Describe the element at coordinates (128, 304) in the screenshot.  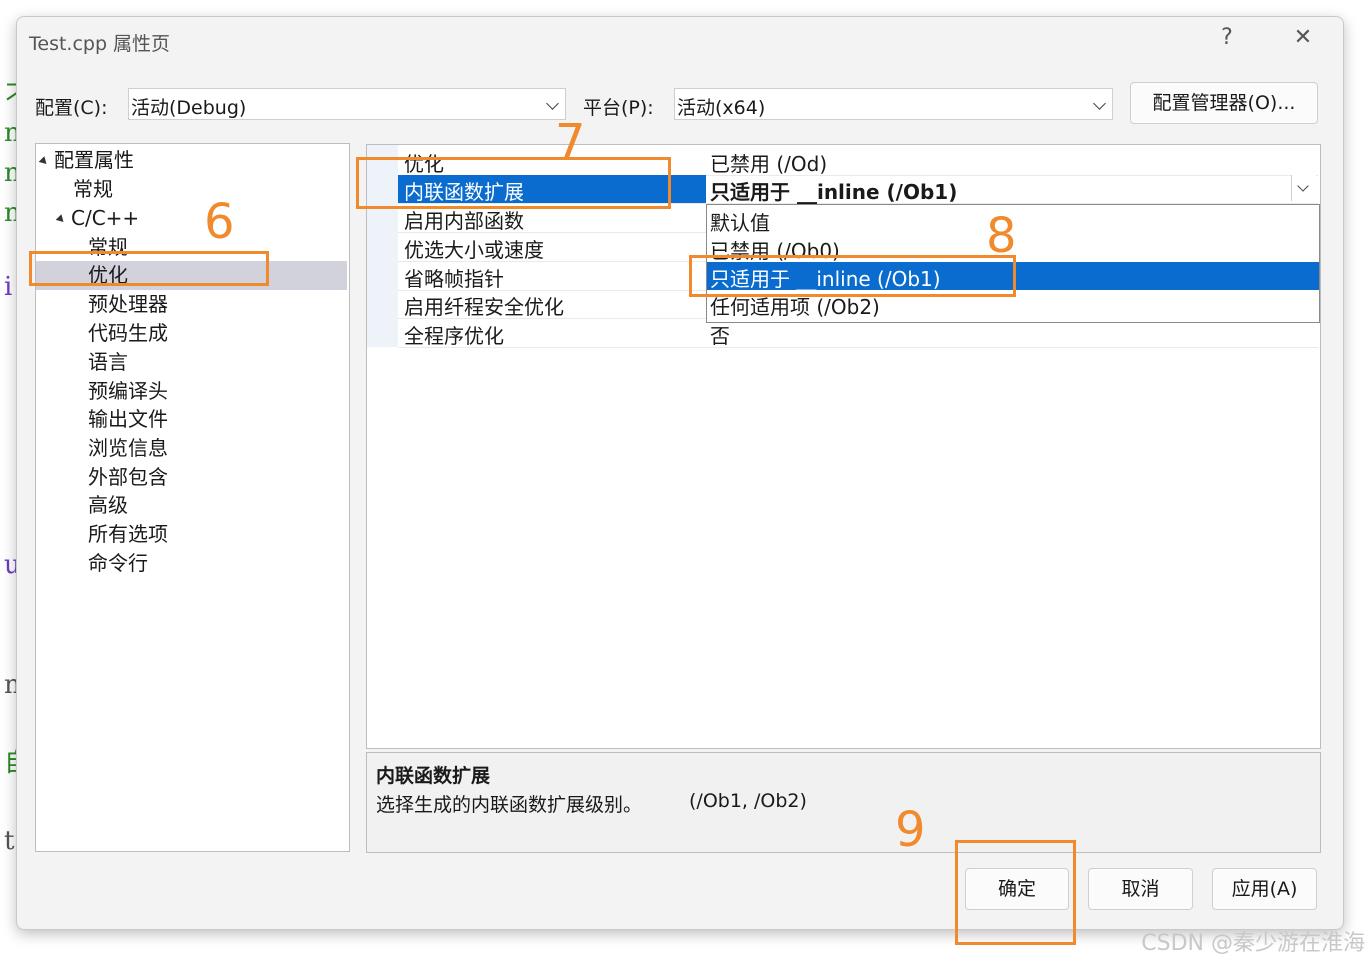
I see `tree-item-preprocessor: 预处理器` at that location.